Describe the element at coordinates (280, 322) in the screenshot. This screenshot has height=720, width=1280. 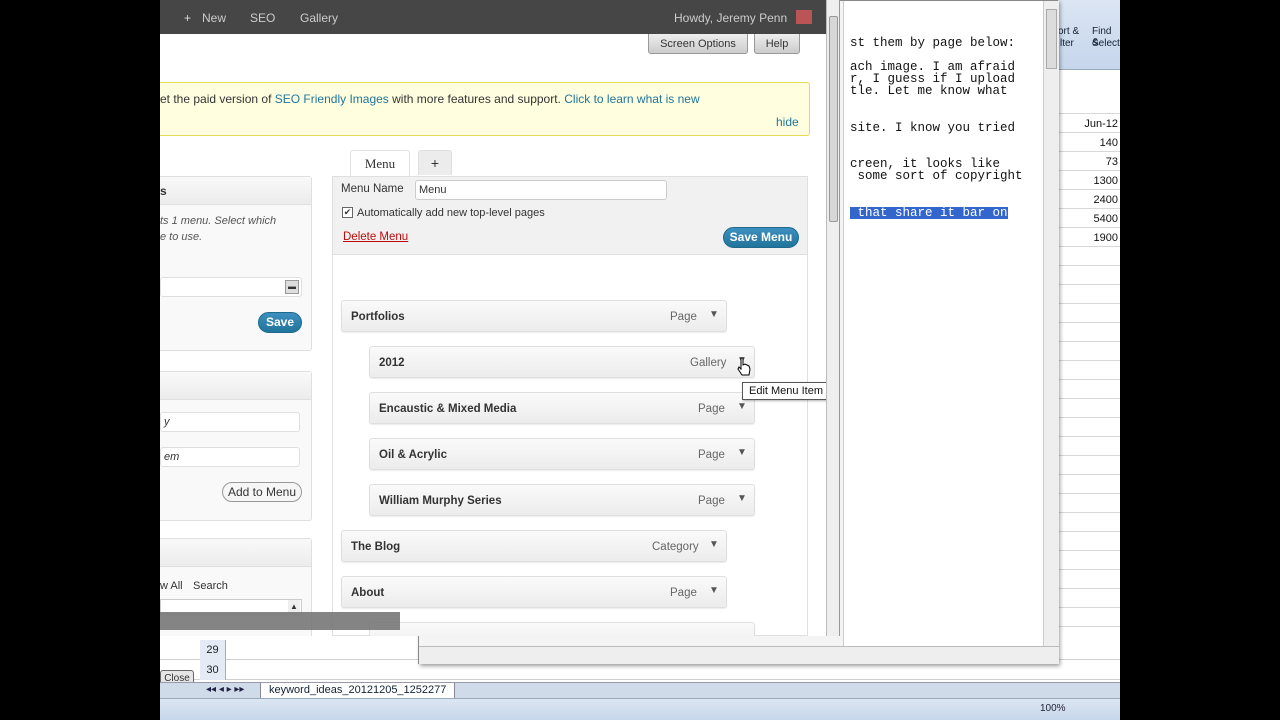
I see `save-locations-button: Save` at that location.